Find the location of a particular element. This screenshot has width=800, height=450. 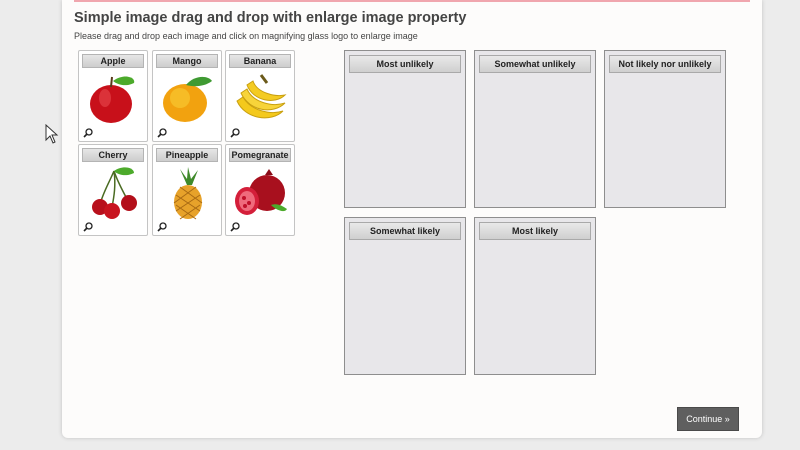

mouse-pointer-icon is located at coordinates (52, 134).